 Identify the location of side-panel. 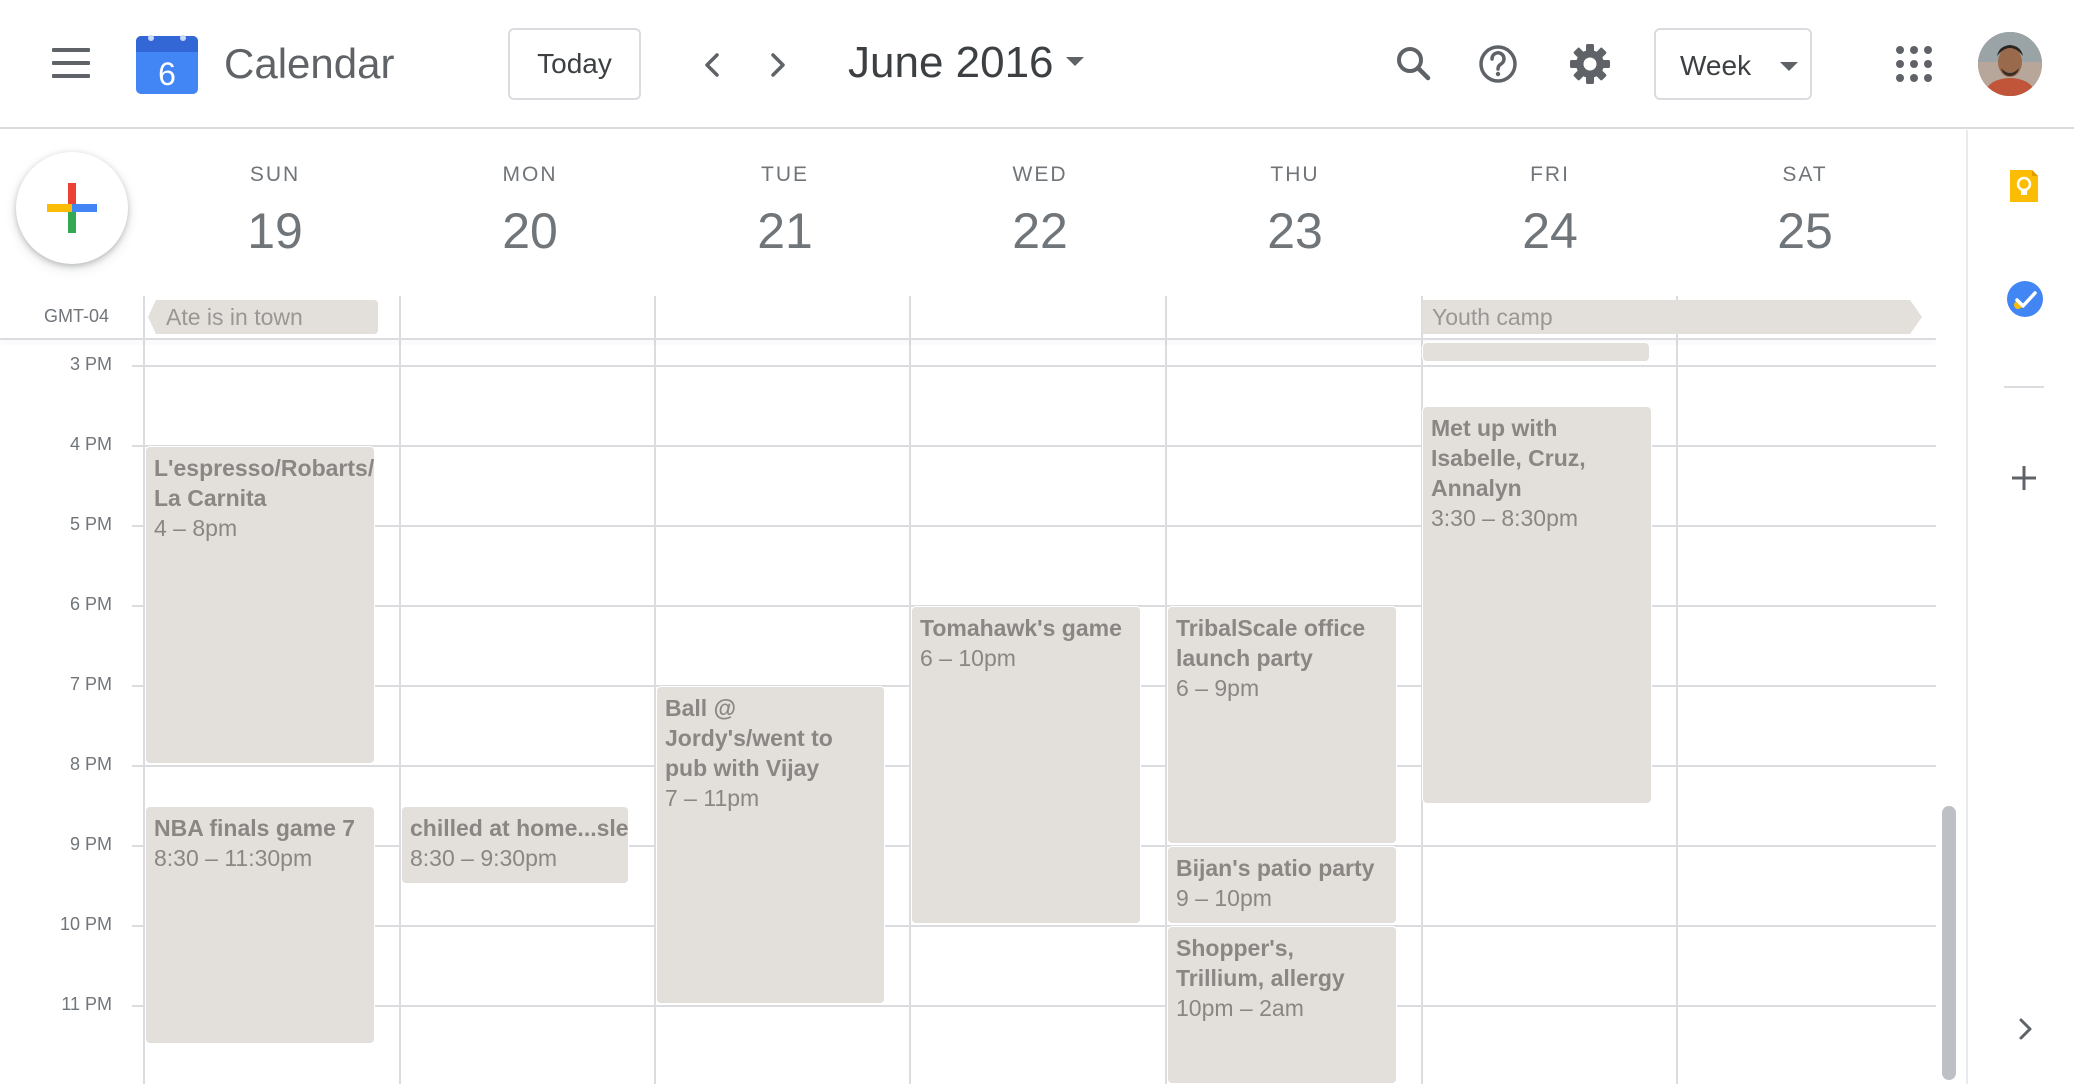
(2020, 607).